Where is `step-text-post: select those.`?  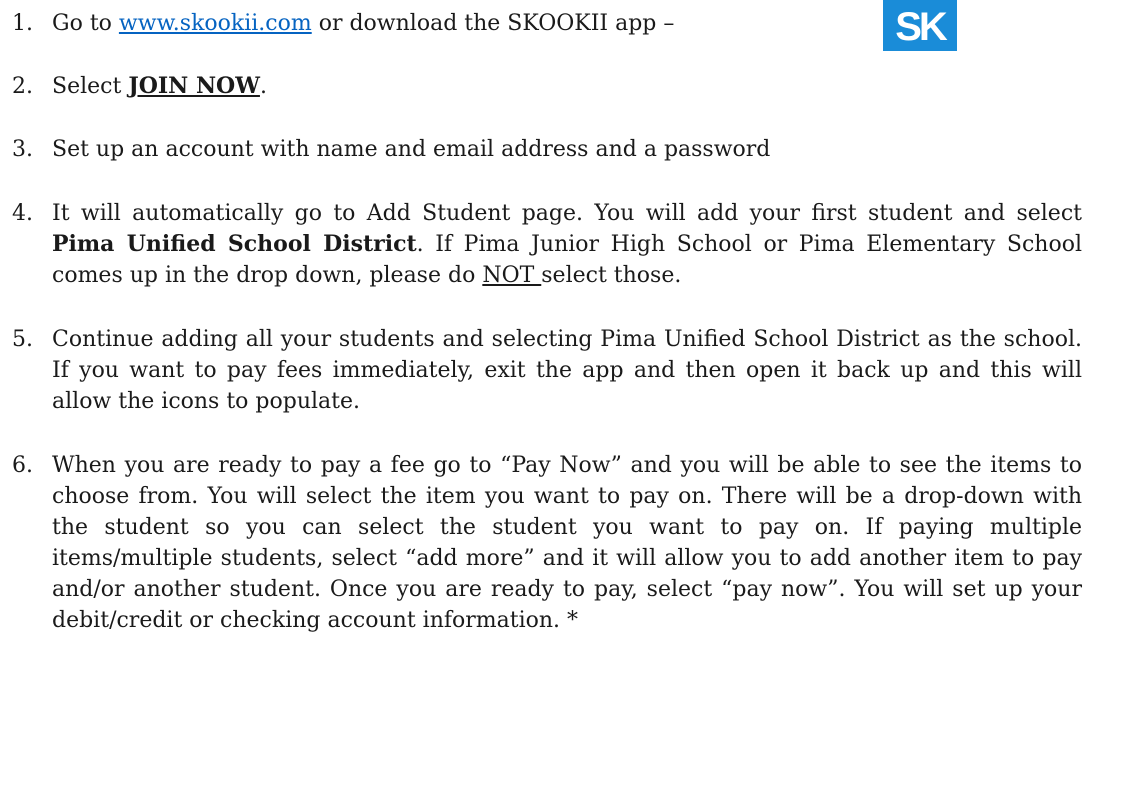 step-text-post: select those. is located at coordinates (611, 275).